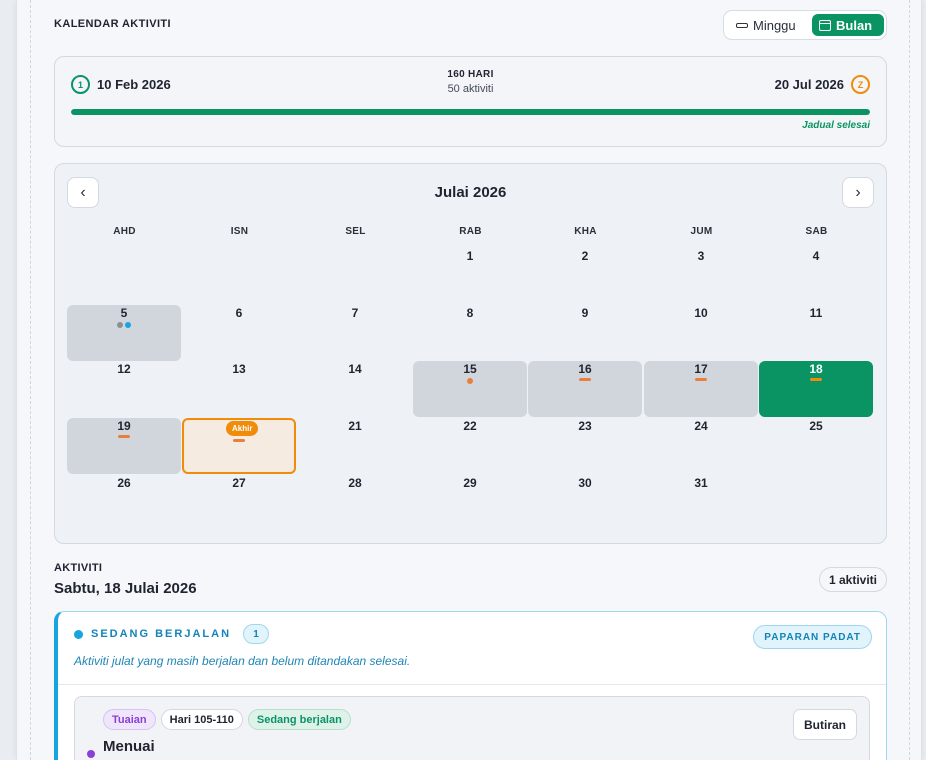 The width and height of the screenshot is (926, 760). What do you see at coordinates (472, 684) in the screenshot?
I see `divider` at bounding box center [472, 684].